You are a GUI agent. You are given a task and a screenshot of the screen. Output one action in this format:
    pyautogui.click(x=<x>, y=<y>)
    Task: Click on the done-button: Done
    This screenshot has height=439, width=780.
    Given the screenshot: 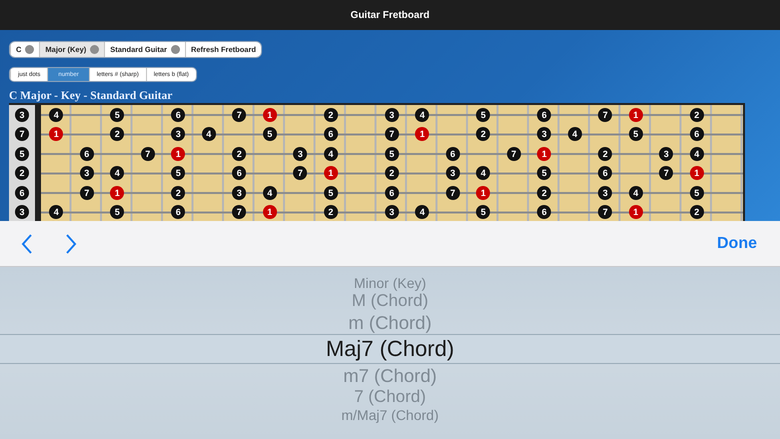 What is the action you would take?
    pyautogui.click(x=737, y=243)
    